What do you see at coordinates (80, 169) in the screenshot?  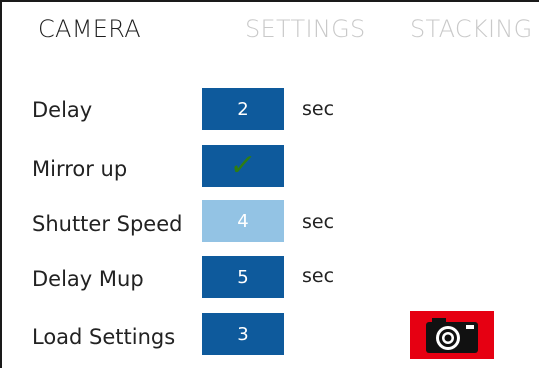 I see `mirror-up-label: Mirror up` at bounding box center [80, 169].